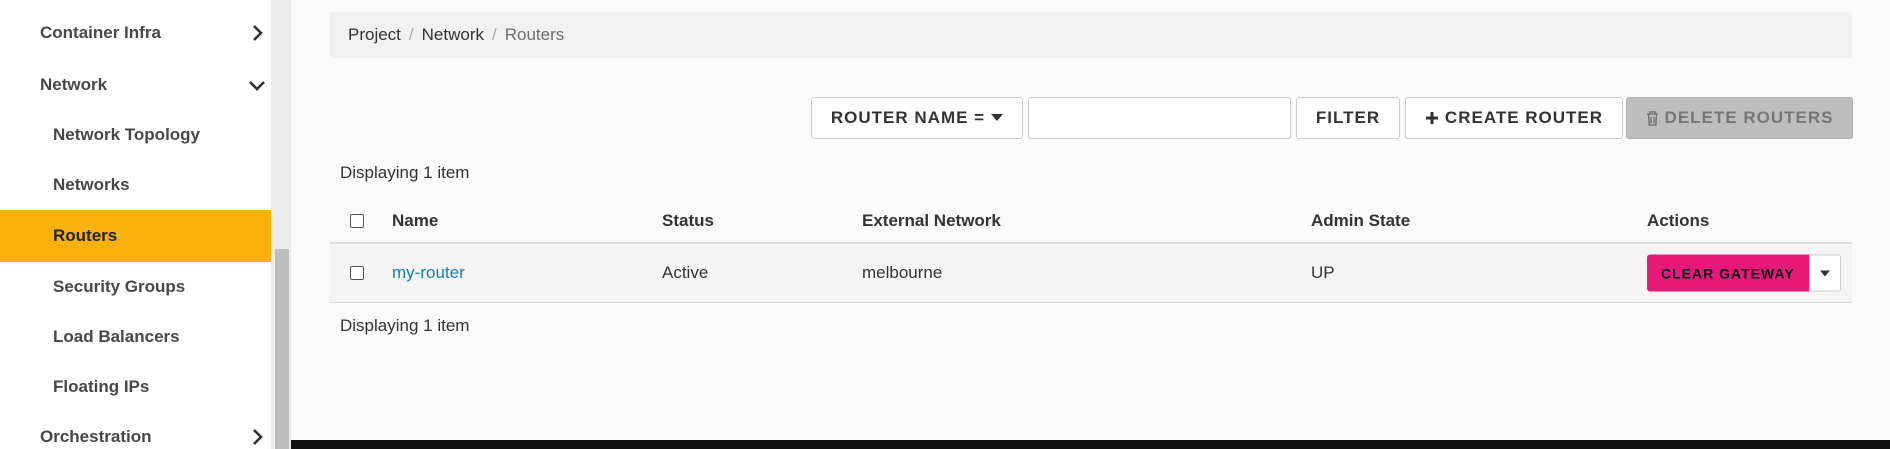 Image resolution: width=1890 pixels, height=449 pixels. I want to click on sidebar-item-label: Network, so click(74, 84).